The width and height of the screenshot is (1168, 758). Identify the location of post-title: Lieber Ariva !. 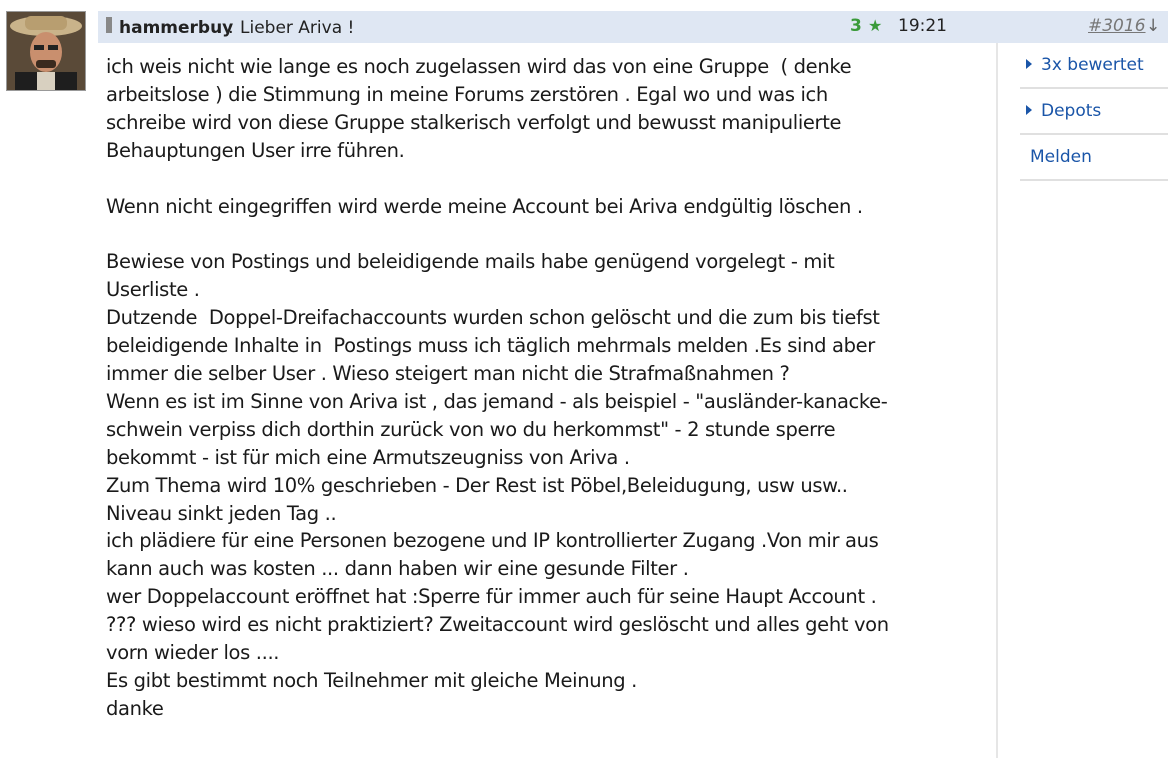
(297, 28).